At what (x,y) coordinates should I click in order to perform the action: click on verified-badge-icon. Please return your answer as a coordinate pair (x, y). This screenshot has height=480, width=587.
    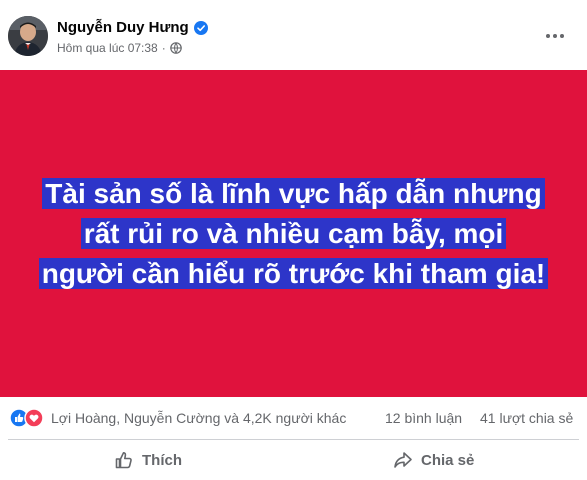
    Looking at the image, I should click on (200, 27).